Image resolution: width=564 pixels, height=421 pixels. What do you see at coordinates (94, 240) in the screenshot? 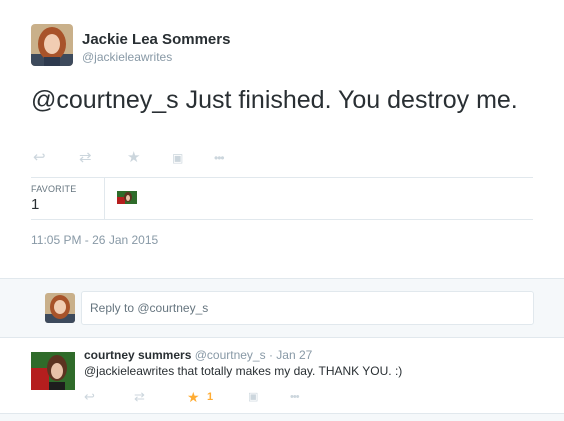
I see `tweet-timestamp: 11:05 PM - 26 Jan 2015` at bounding box center [94, 240].